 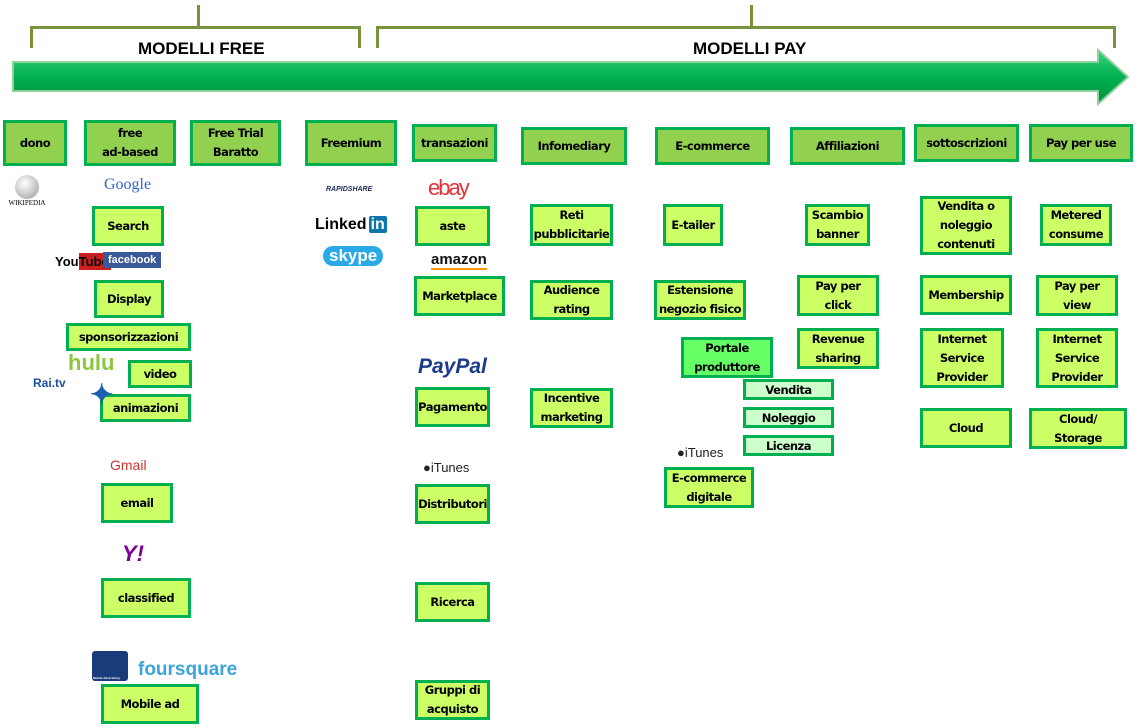 I want to click on item-animazioni: animazioni, so click(x=145, y=408).